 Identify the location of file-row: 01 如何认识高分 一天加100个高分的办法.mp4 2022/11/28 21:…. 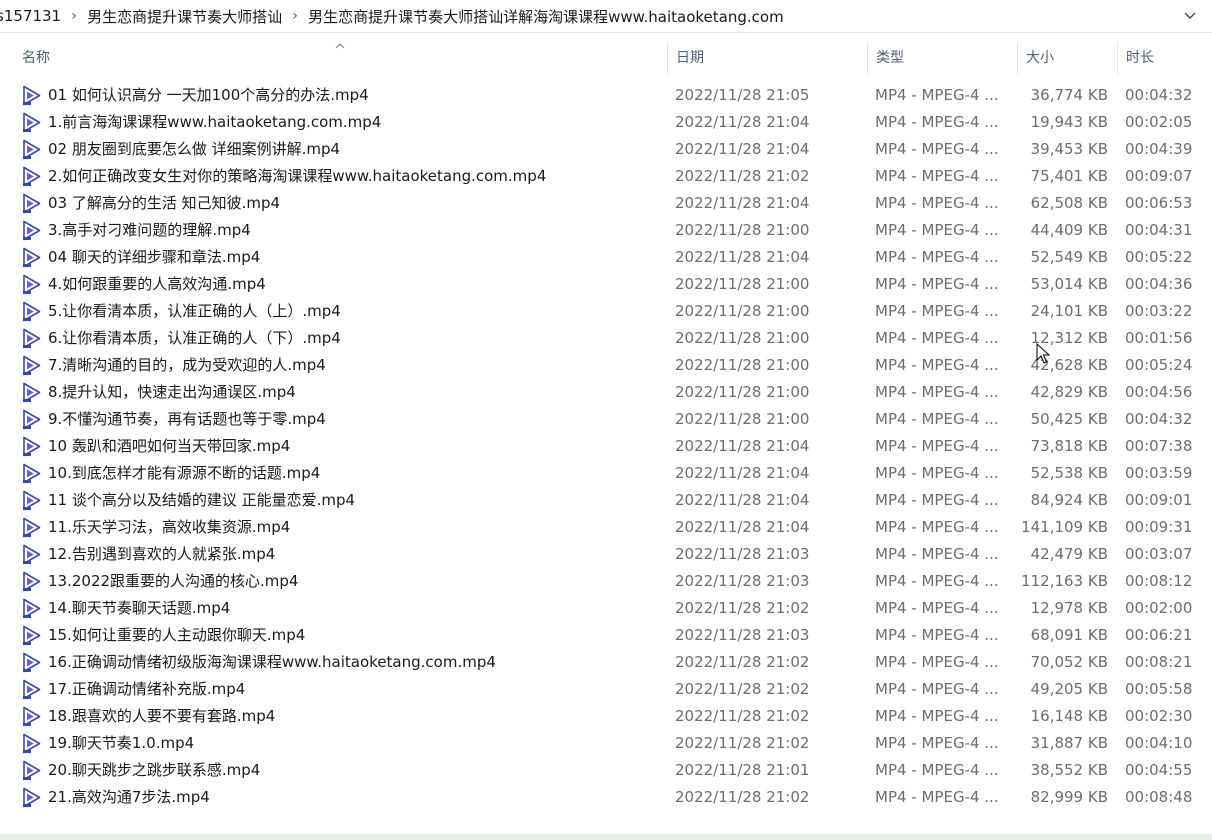
(606, 95).